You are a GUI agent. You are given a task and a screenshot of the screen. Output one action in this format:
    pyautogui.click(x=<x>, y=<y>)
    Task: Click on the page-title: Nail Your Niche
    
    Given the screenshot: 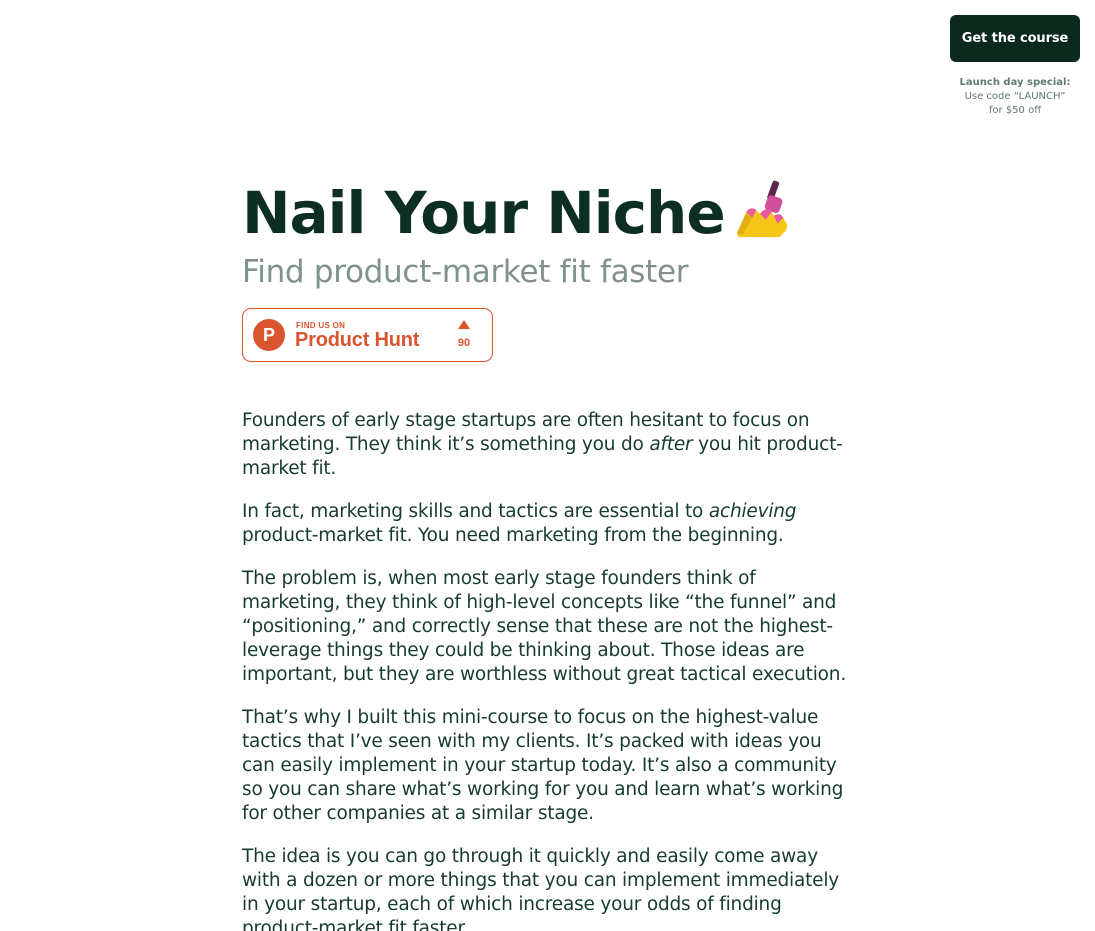 What is the action you would take?
    pyautogui.click(x=548, y=213)
    